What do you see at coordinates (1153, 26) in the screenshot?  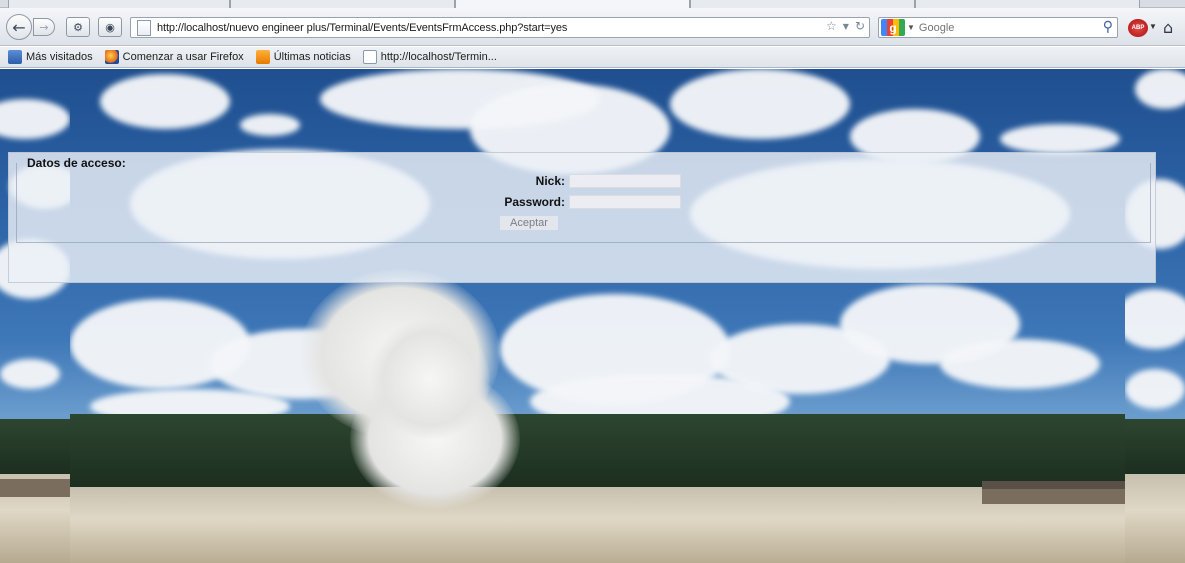 I see `adblock-dropdown-icon: ▼` at bounding box center [1153, 26].